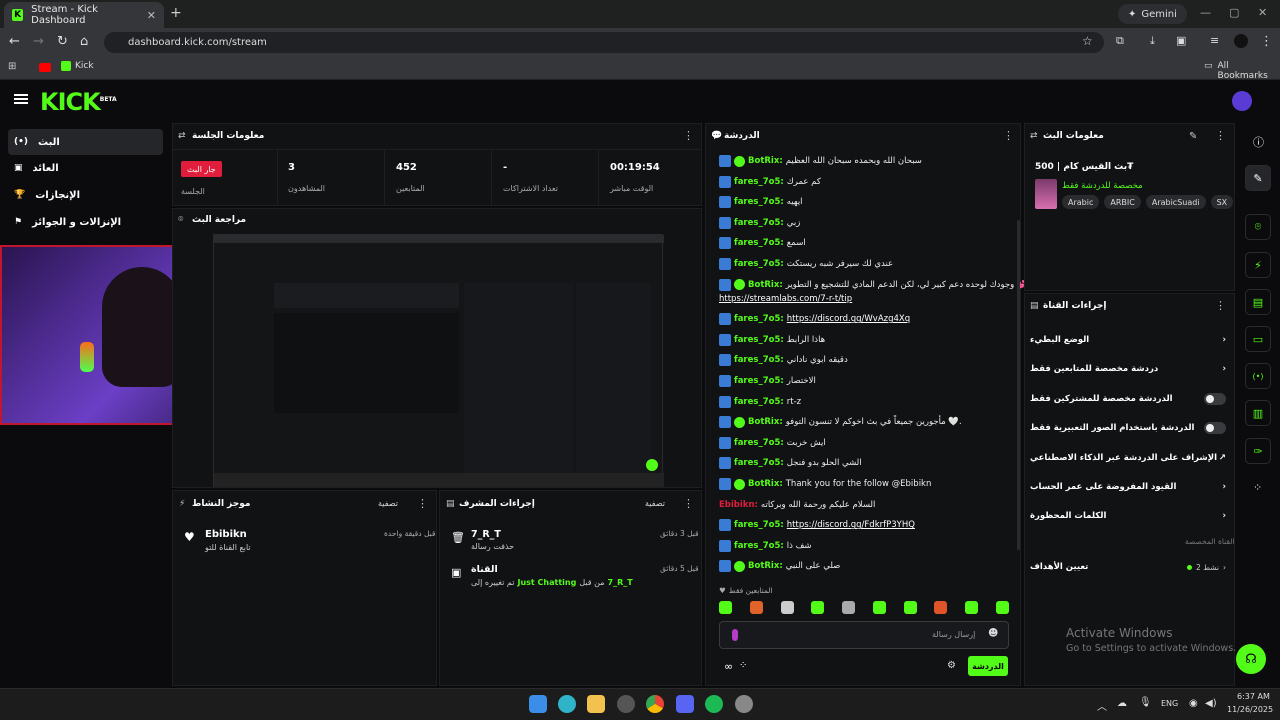 This screenshot has height=720, width=1280. Describe the element at coordinates (1120, 41) in the screenshot. I see `extensions-icon: ⧉` at that location.